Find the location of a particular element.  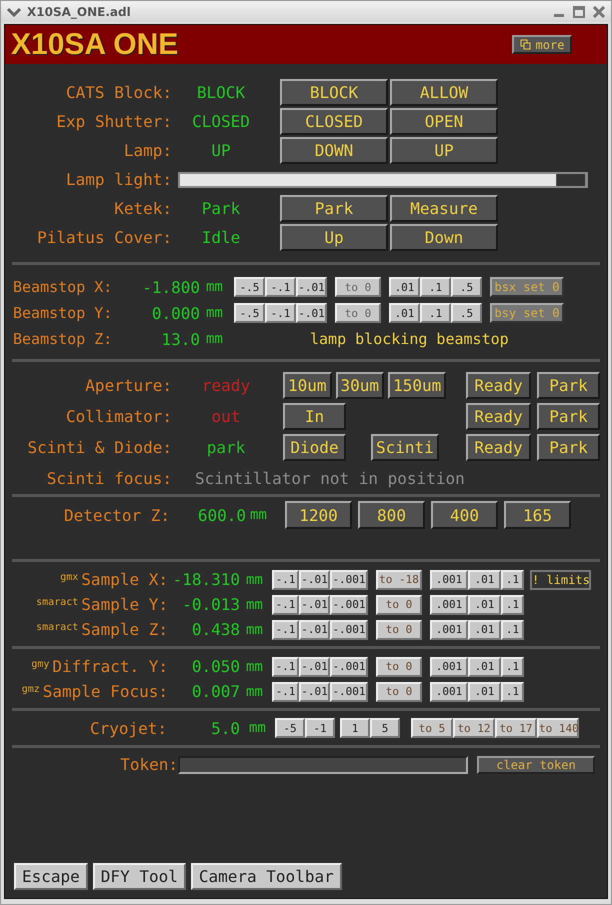

command-button: ALLOW is located at coordinates (444, 92).